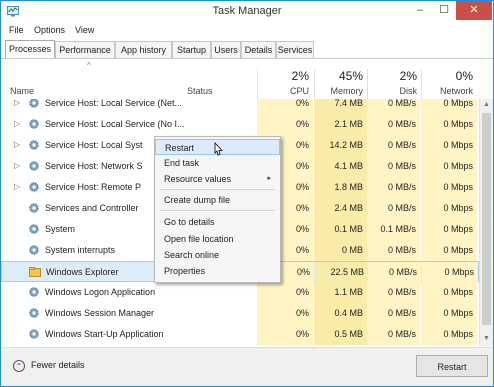  What do you see at coordinates (447, 91) in the screenshot?
I see `column-network: Network` at bounding box center [447, 91].